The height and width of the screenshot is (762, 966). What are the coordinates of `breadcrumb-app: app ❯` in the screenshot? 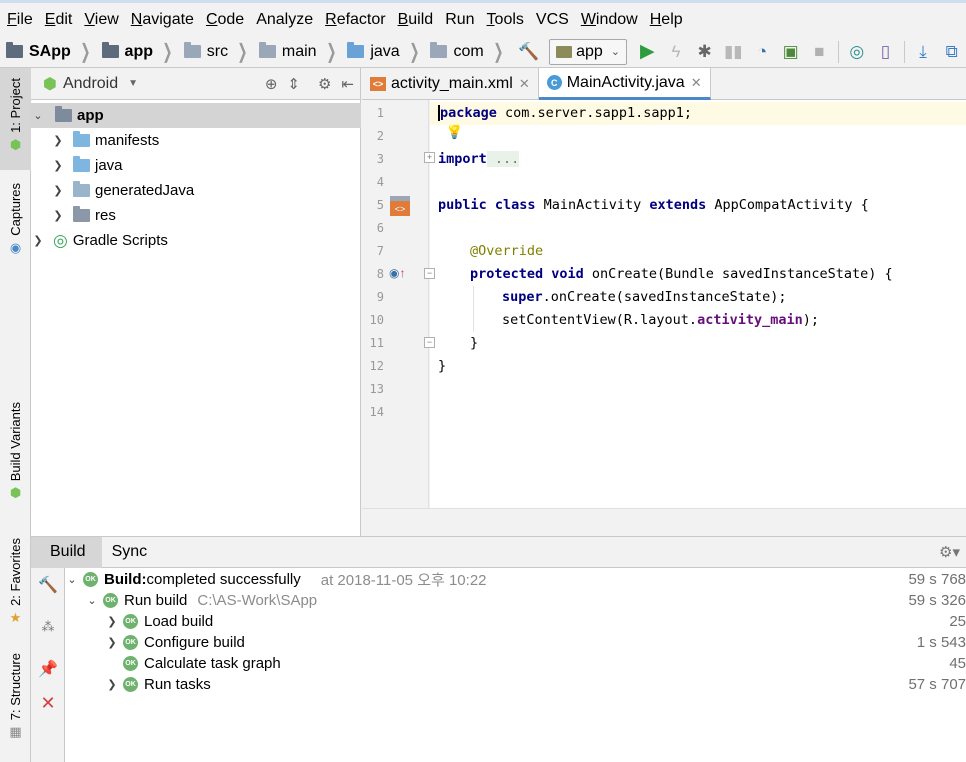 It's located at (141, 52).